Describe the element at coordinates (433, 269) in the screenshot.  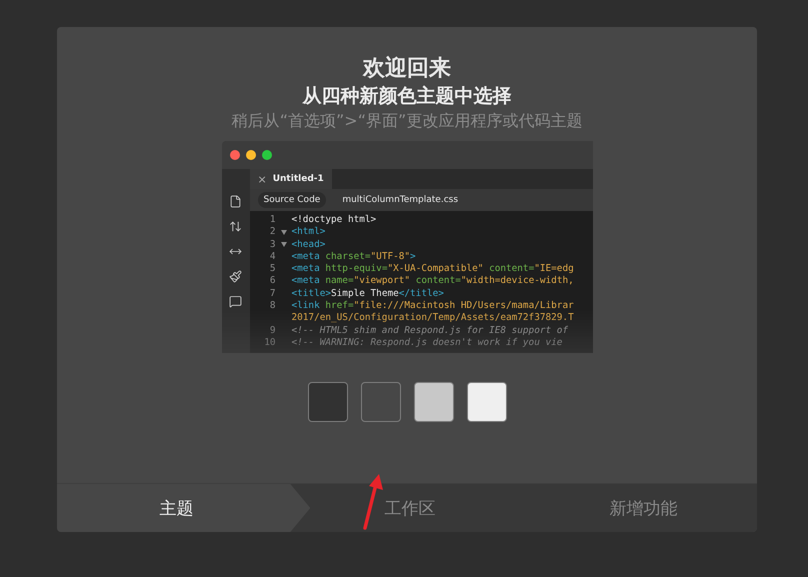
I see `code-line: <meta http-equiv="X-UA-Compatible" content="IE=edg` at that location.